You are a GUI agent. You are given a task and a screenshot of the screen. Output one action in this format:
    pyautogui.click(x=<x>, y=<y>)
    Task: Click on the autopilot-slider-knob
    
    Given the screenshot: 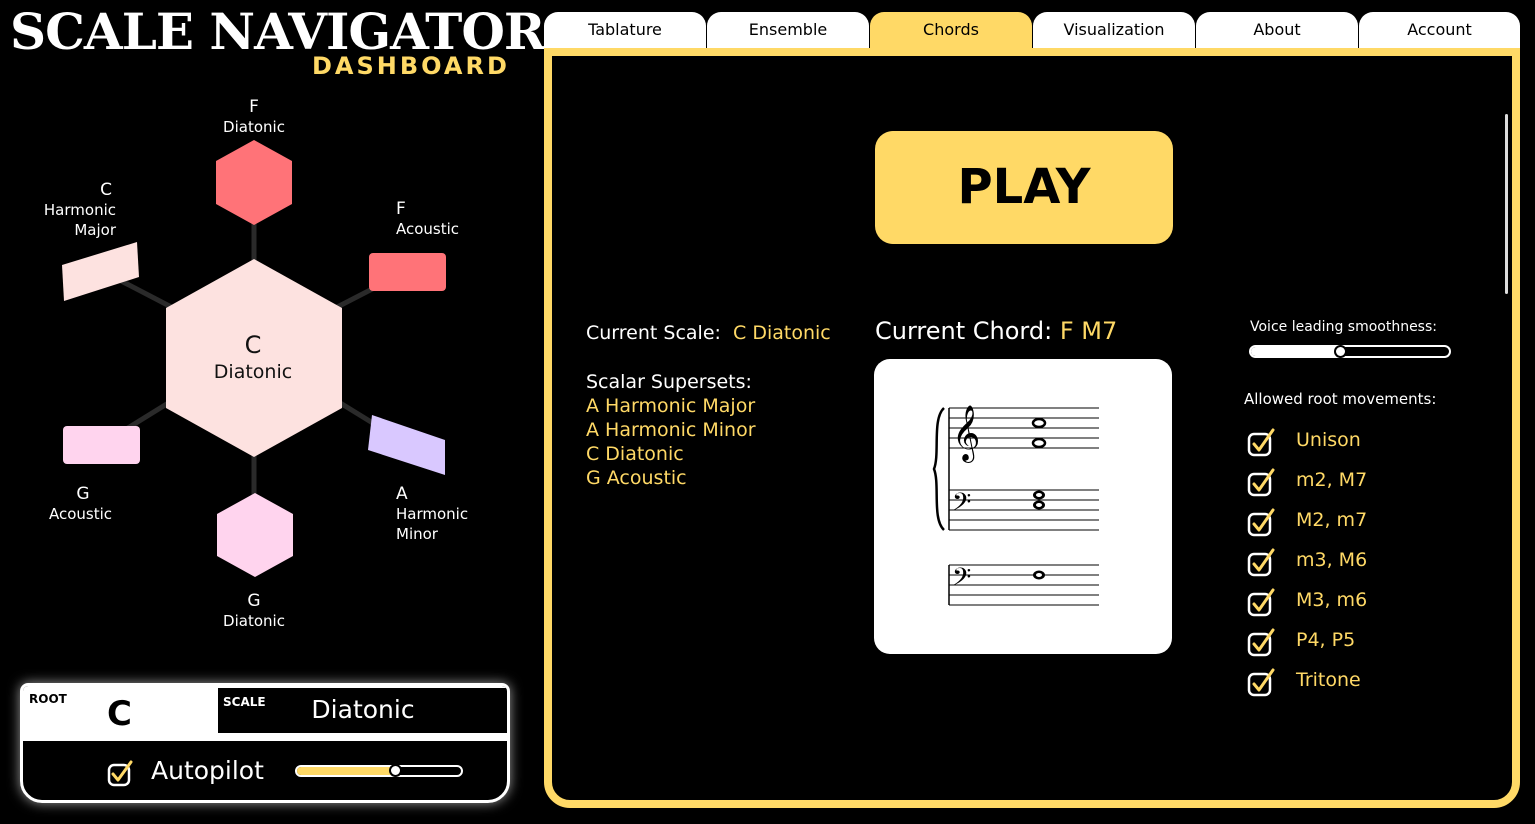 What is the action you would take?
    pyautogui.click(x=396, y=770)
    